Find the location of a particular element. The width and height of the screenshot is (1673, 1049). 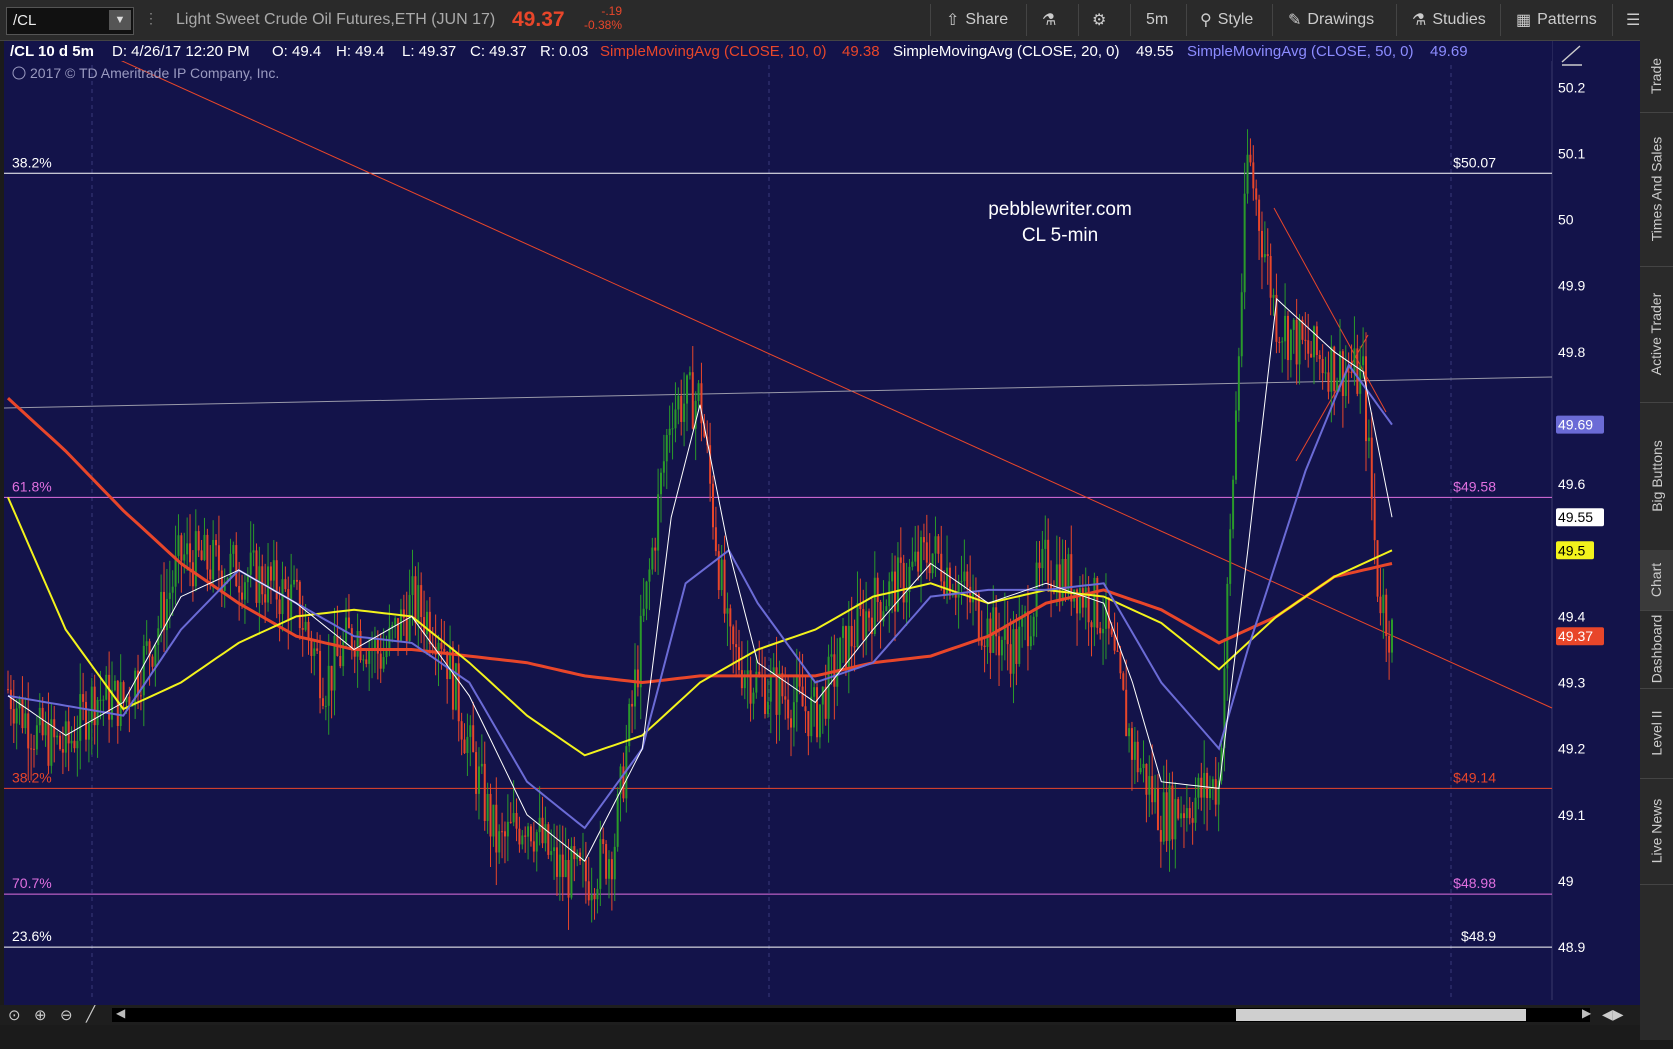

side-tab-dashboard: Dashboard is located at coordinates (1656, 649).